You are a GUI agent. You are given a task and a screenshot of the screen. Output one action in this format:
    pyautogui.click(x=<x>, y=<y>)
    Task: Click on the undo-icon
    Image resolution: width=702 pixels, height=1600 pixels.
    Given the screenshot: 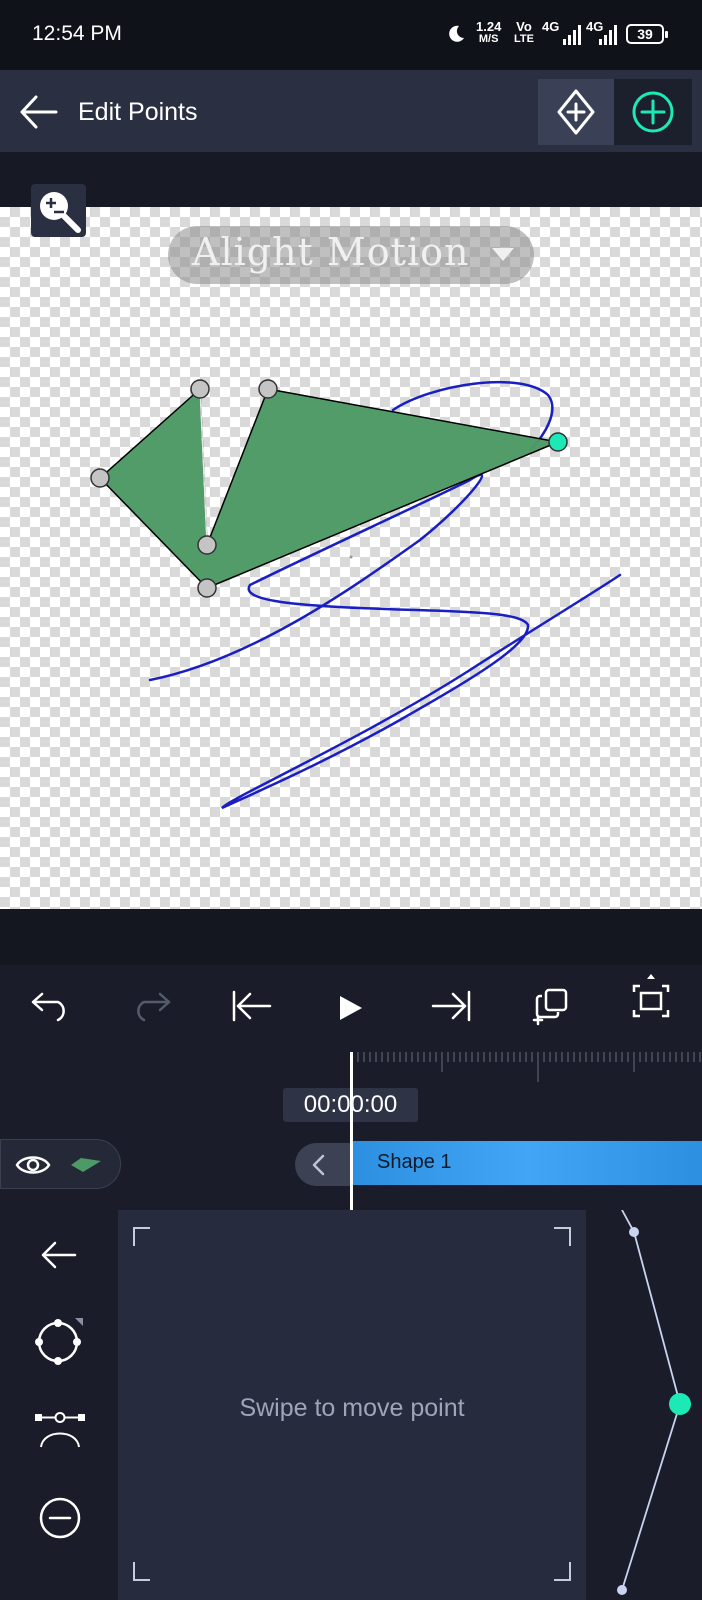 What is the action you would take?
    pyautogui.click(x=48, y=1007)
    